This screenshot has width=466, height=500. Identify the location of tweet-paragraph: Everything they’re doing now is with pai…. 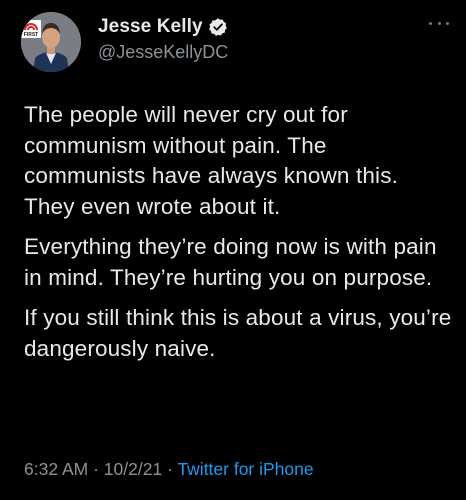
(230, 262).